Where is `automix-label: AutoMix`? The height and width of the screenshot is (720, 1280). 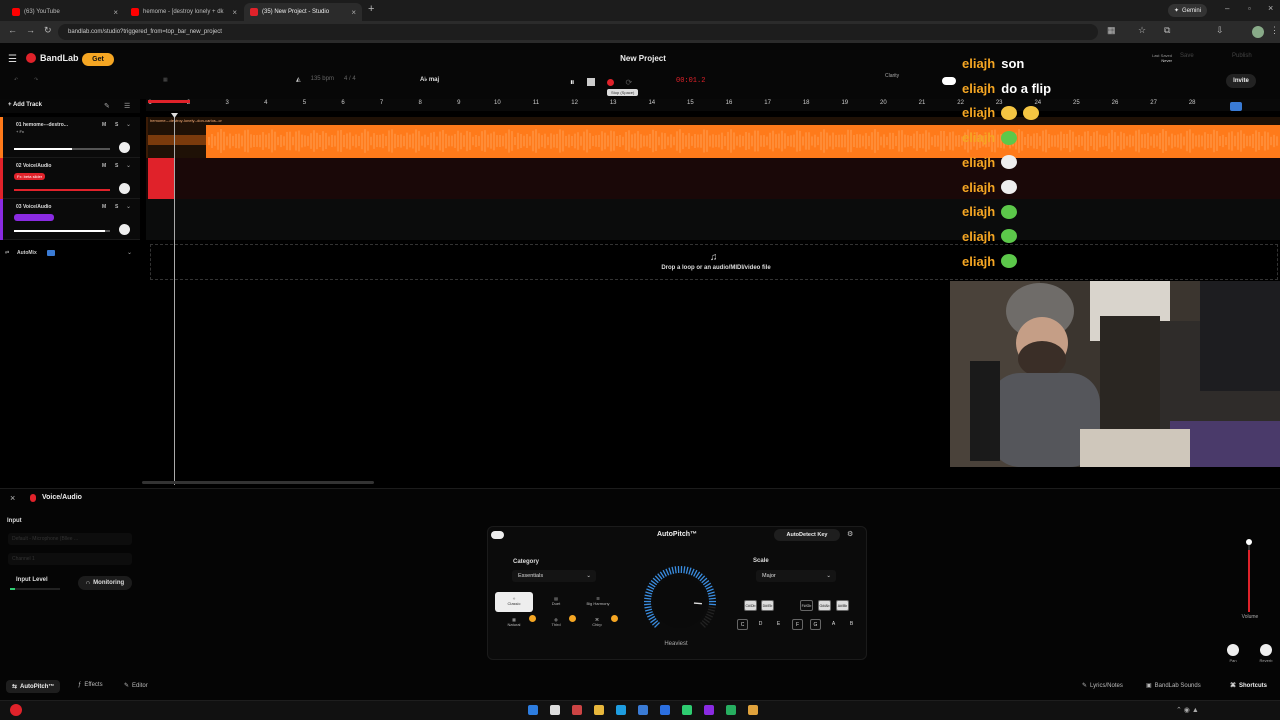
automix-label: AutoMix is located at coordinates (27, 253).